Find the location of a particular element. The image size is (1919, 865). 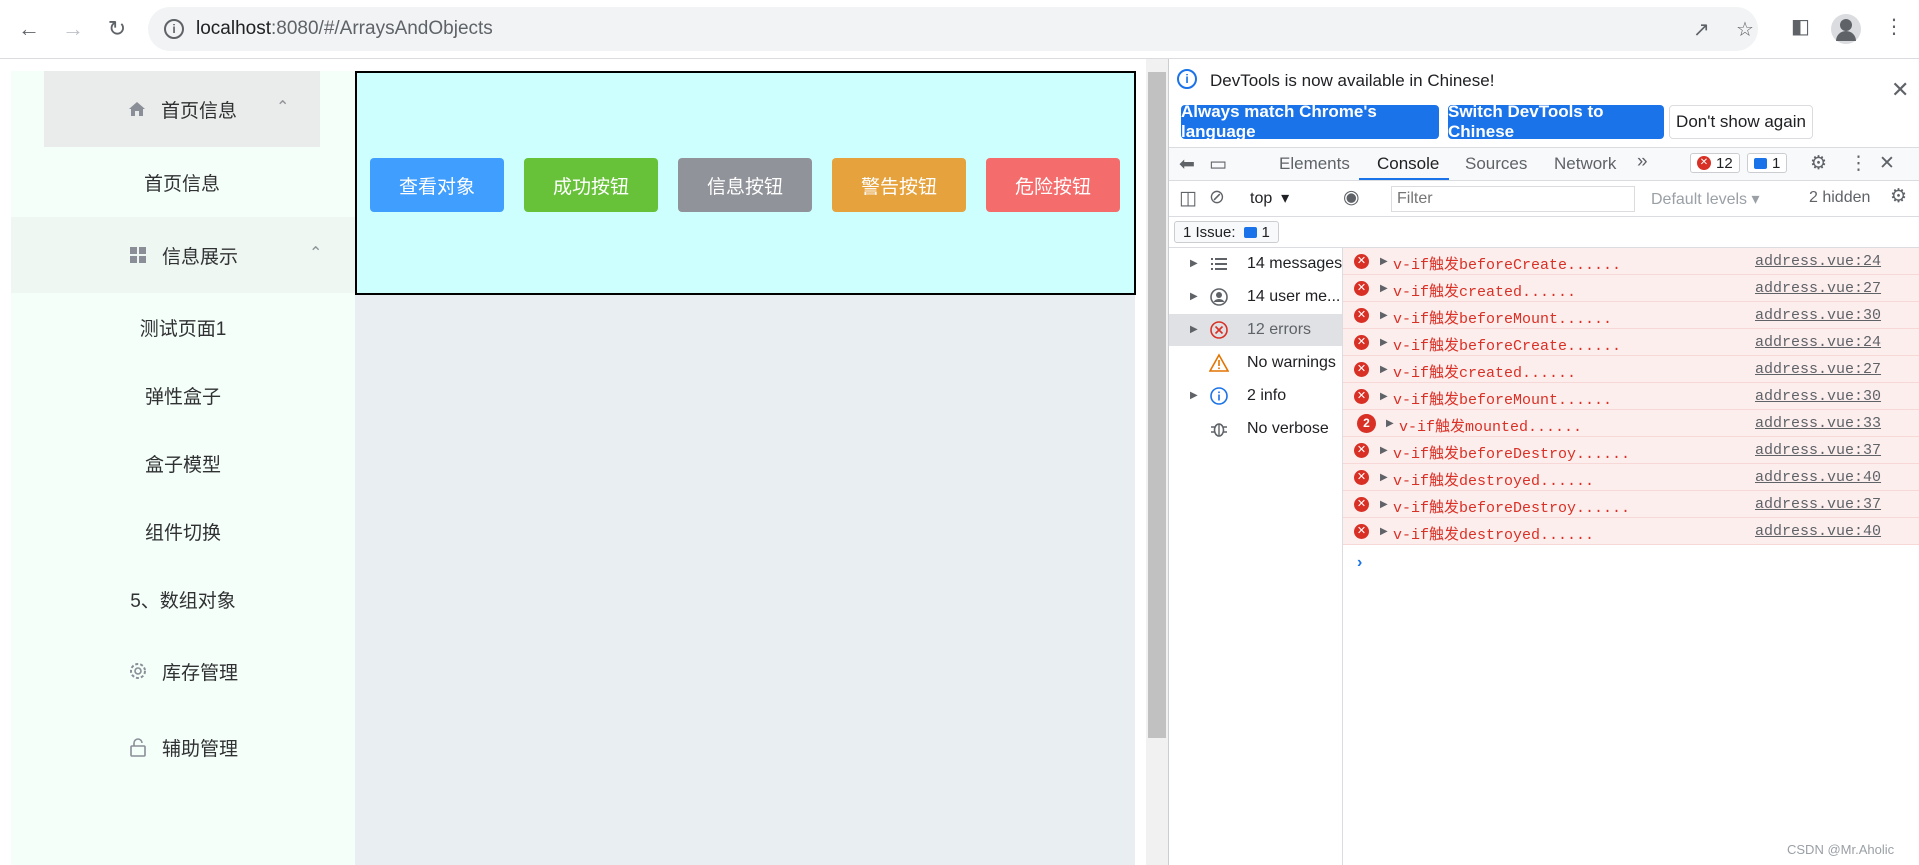

clear-console-icon: ⊘ is located at coordinates (1217, 197).